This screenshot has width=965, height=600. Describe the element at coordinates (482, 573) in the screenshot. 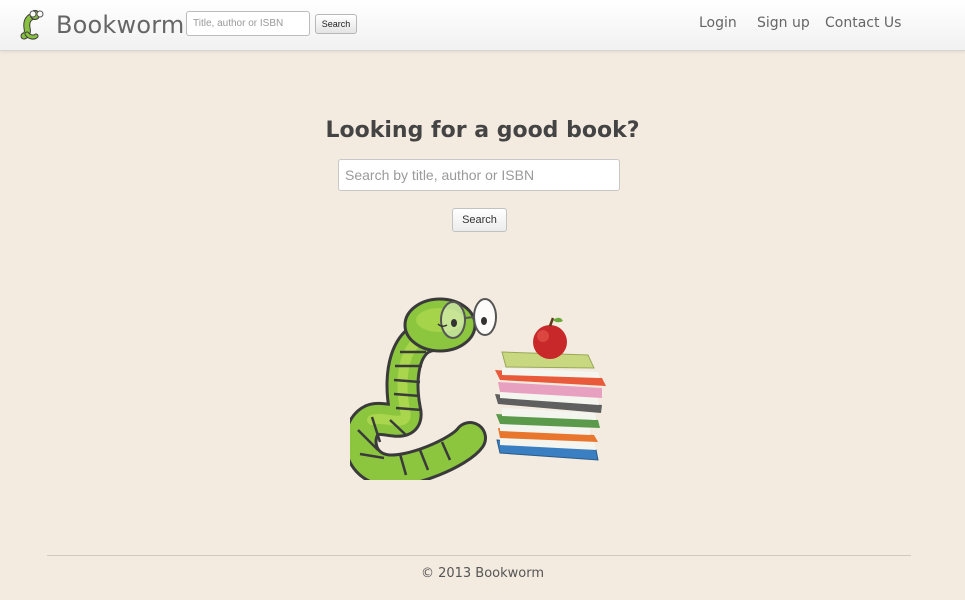

I see `footer-copyright: © 2013 Bookworm` at that location.